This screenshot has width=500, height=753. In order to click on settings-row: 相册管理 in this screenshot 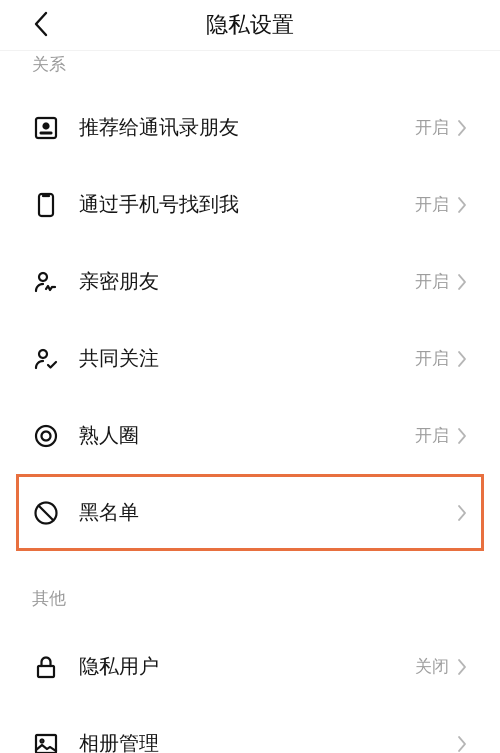, I will do `click(250, 729)`.